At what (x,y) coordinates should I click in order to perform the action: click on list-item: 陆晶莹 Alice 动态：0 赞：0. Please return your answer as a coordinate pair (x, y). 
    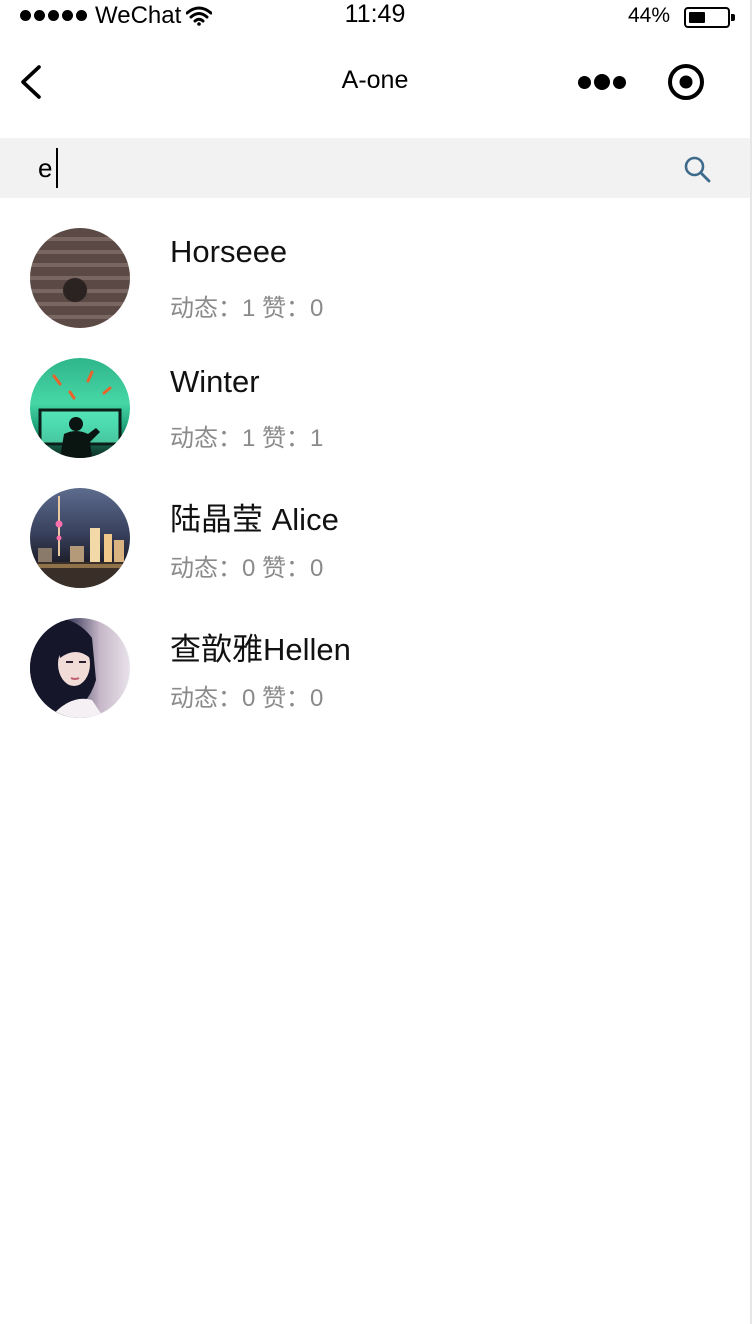
    Looking at the image, I should click on (375, 523).